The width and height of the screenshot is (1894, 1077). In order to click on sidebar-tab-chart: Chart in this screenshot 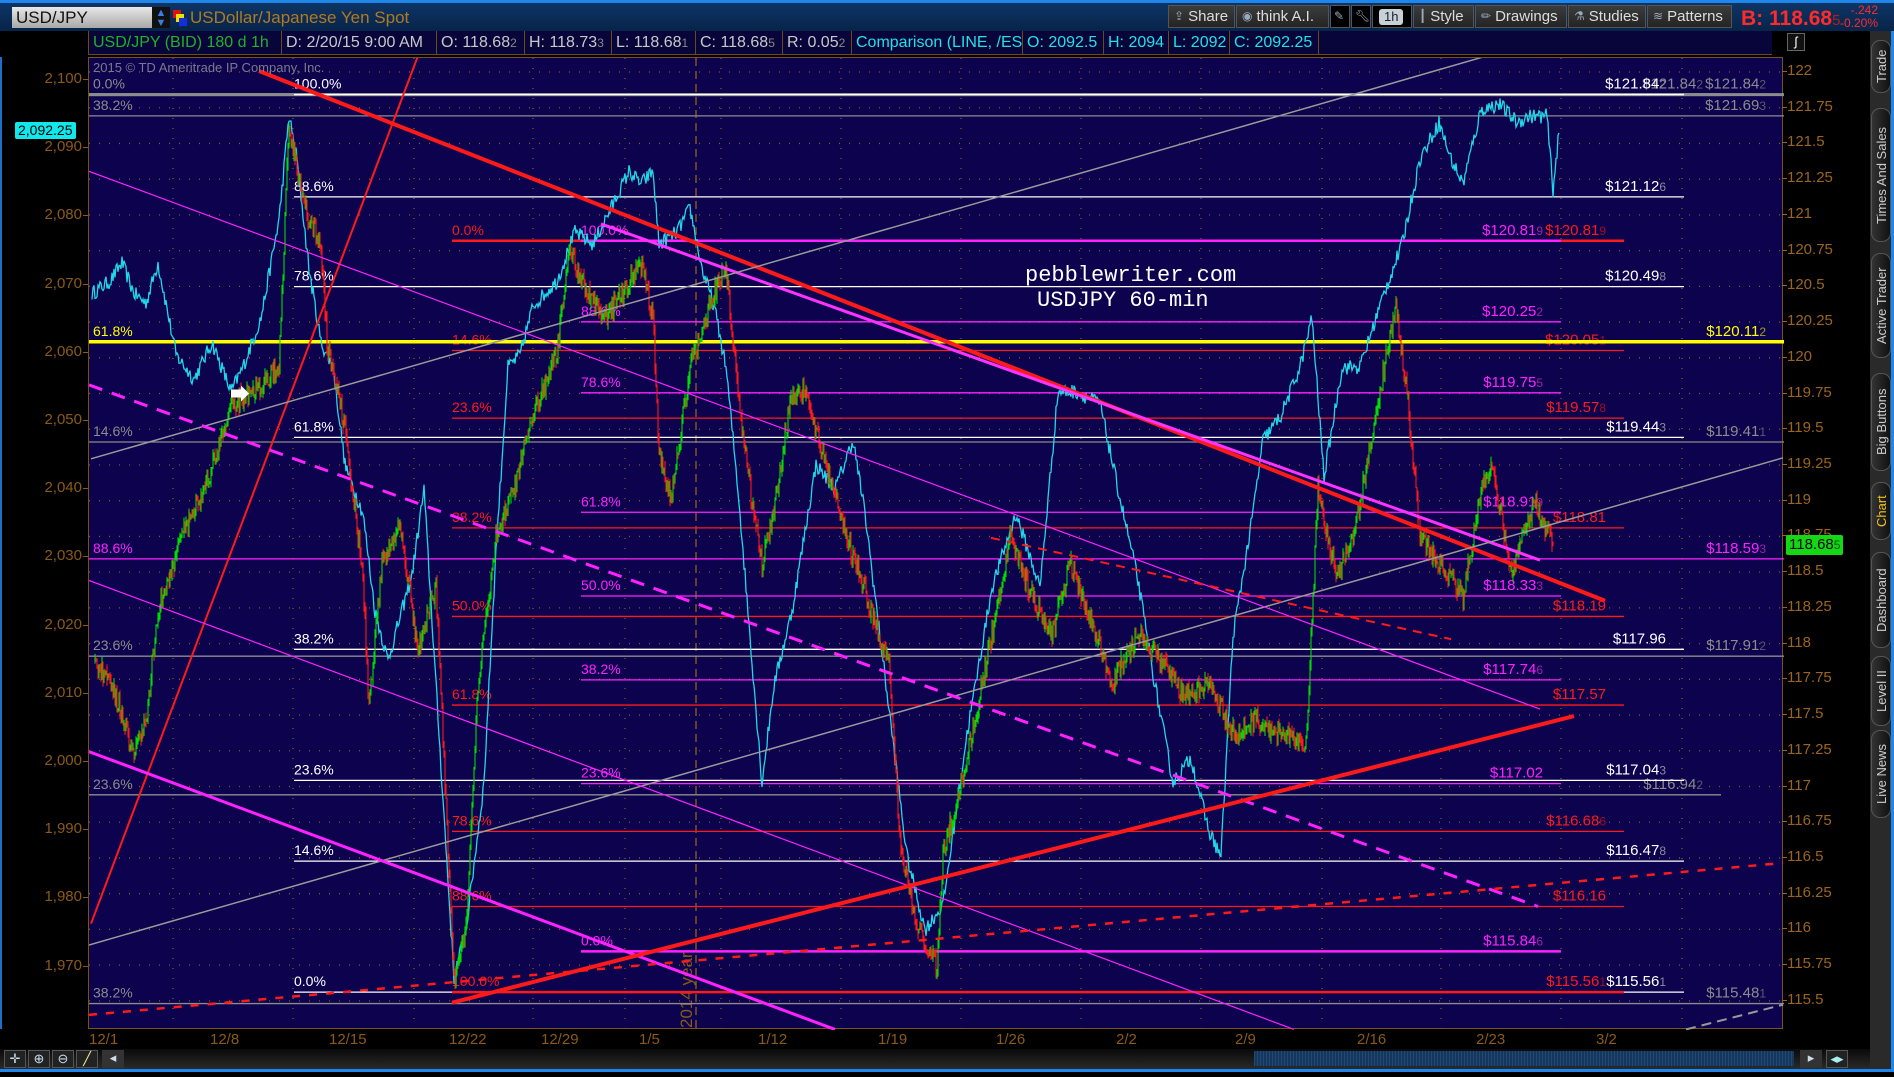, I will do `click(1881, 511)`.